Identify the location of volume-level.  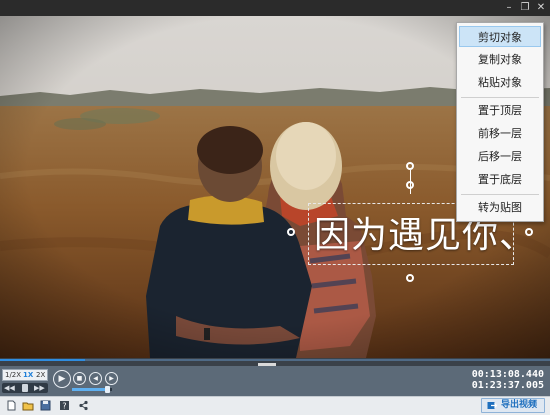
(90, 389).